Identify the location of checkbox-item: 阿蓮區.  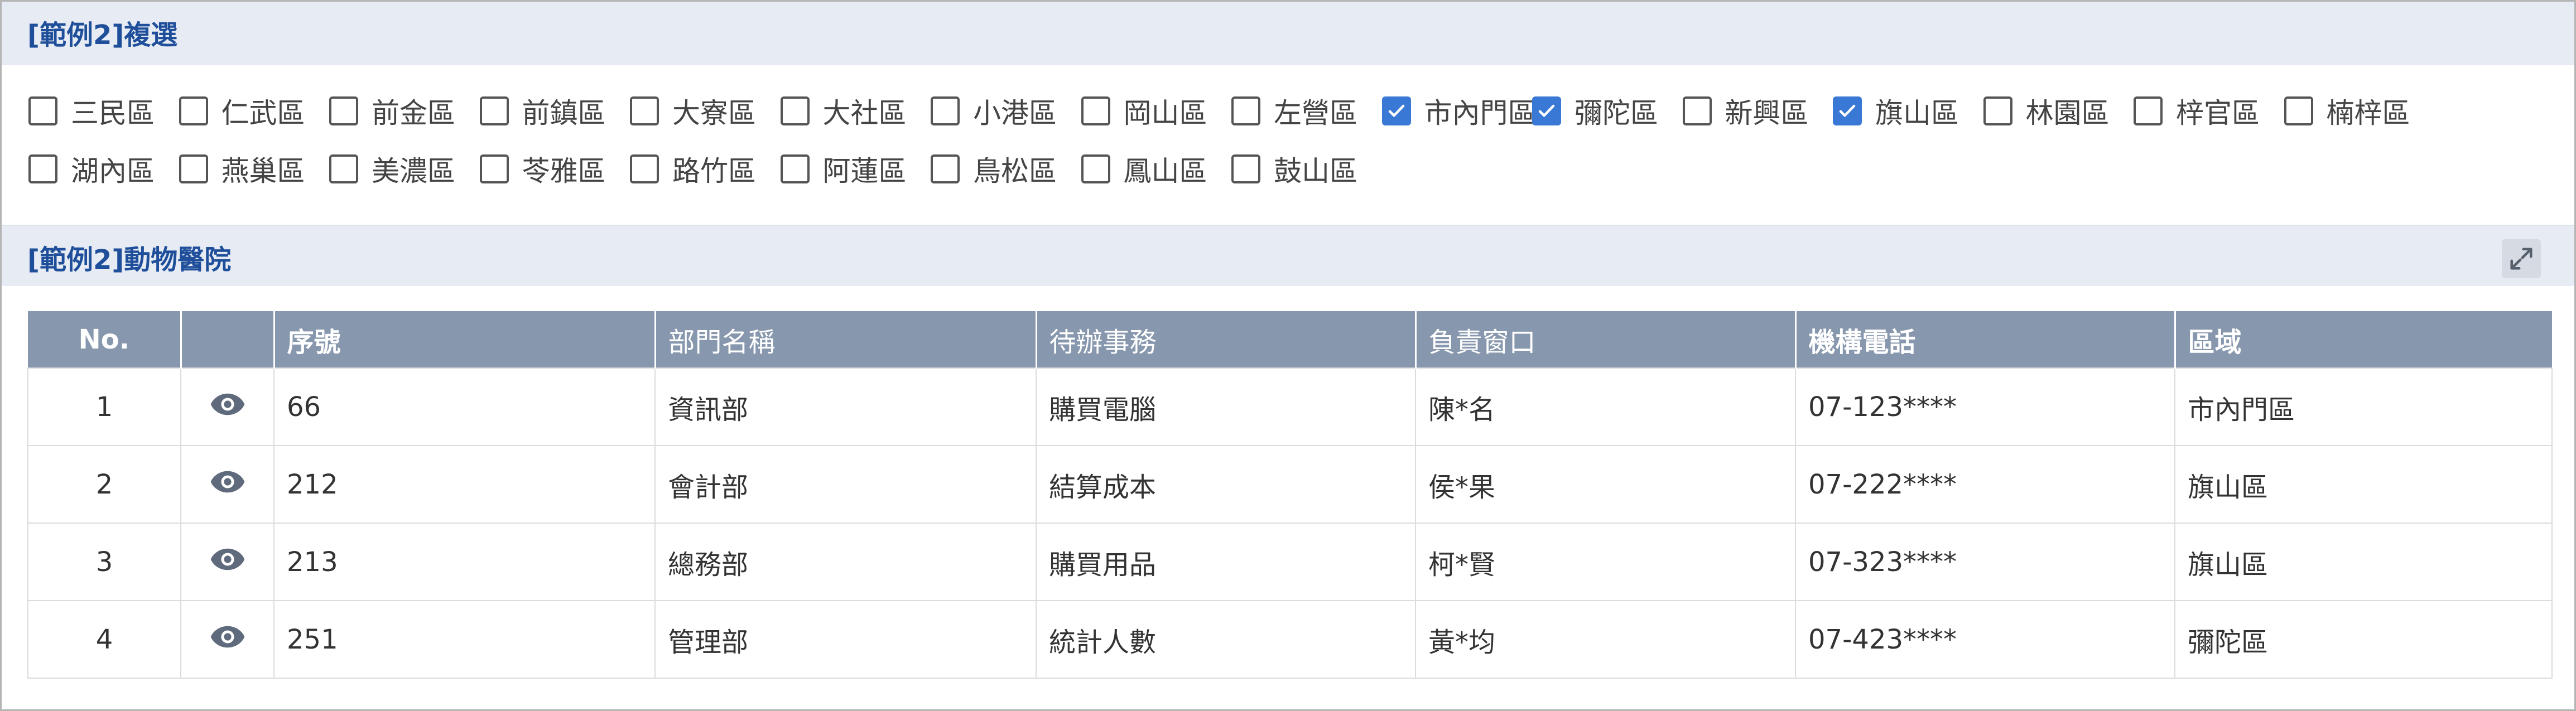
(843, 169).